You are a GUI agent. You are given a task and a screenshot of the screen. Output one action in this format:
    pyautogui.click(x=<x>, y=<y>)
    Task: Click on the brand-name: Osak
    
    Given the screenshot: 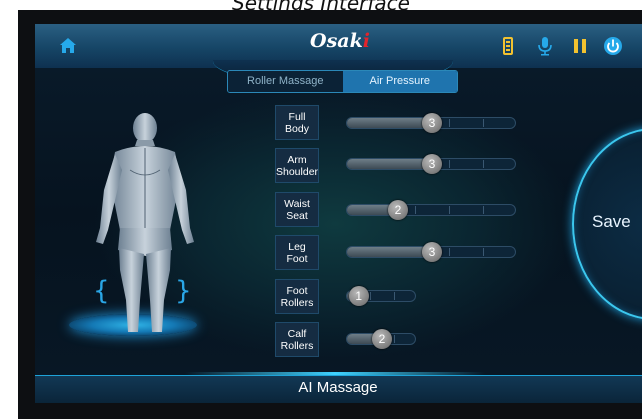 What is the action you would take?
    pyautogui.click(x=336, y=41)
    